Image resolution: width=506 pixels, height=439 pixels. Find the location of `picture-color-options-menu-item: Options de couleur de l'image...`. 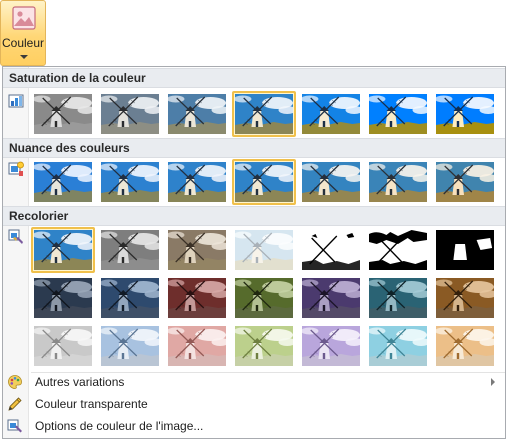

picture-color-options-menu-item: Options de couleur de l'image... is located at coordinates (254, 426).